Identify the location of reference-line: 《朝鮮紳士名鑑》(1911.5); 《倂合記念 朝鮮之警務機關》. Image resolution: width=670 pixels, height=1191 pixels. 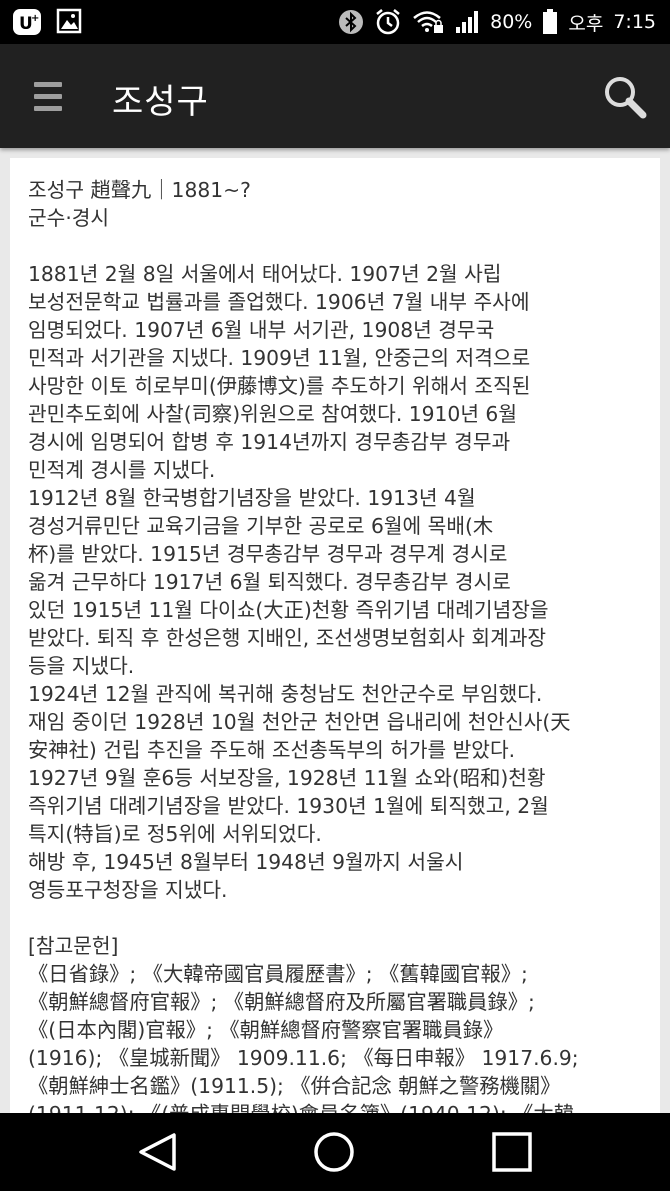
(294, 1086).